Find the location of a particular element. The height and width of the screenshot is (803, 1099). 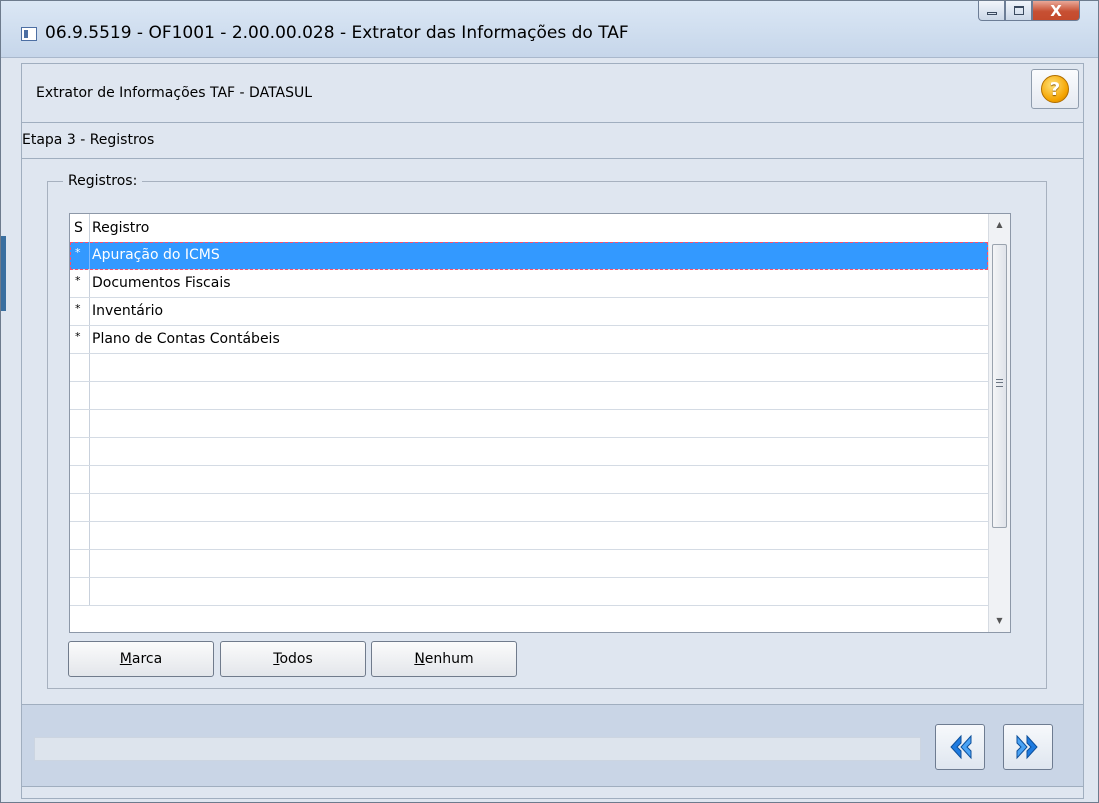

back-button is located at coordinates (960, 747).